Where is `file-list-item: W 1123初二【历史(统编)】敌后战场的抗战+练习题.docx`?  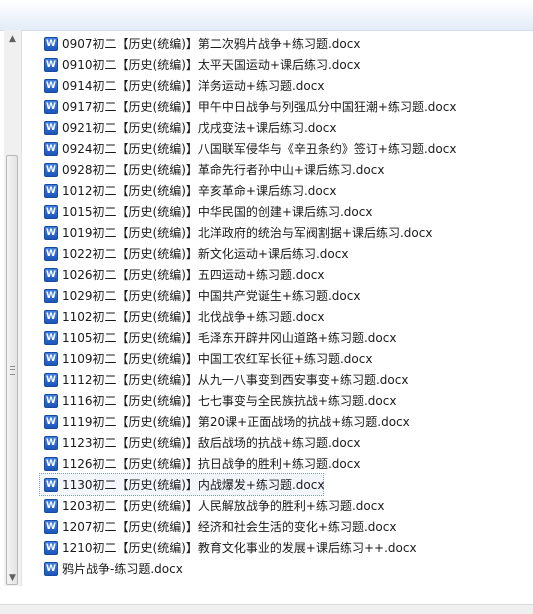
file-list-item: W 1123初二【历史(统编)】敌后战场的抗战+练习题.docx is located at coordinates (280, 442).